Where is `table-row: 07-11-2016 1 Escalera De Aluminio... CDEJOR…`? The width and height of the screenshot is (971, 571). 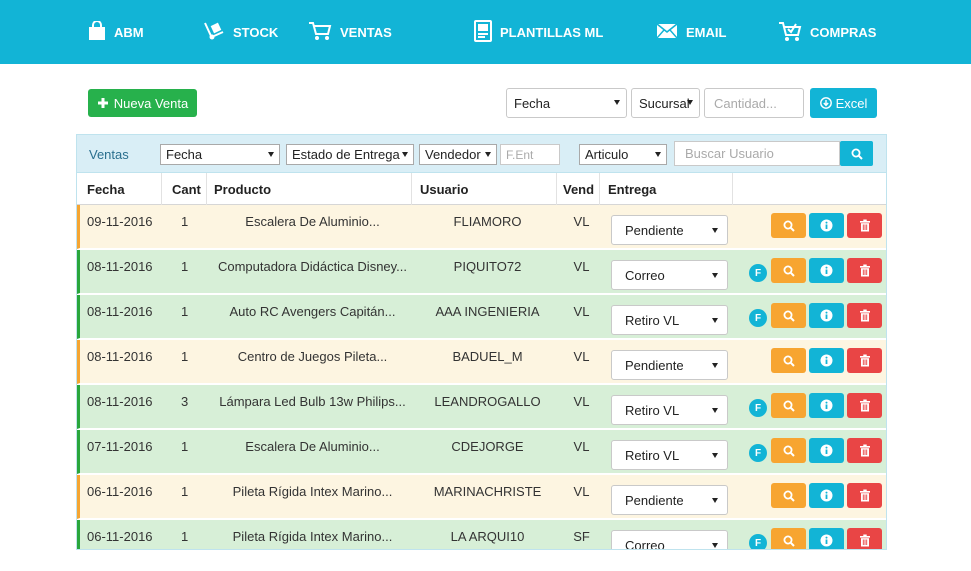
table-row: 07-11-2016 1 Escalera De Aluminio... CDEJOR… is located at coordinates (481, 452).